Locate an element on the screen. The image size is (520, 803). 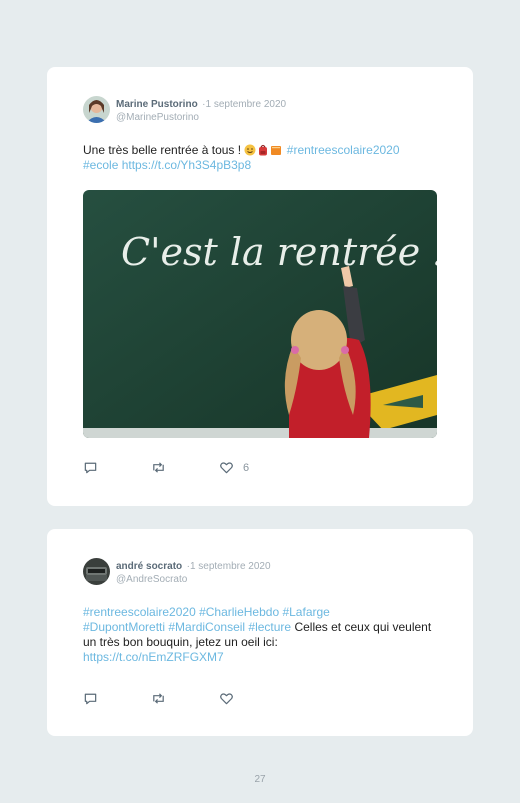
url-link: https://t.co/nEmZRFGXM7 is located at coordinates (153, 657).